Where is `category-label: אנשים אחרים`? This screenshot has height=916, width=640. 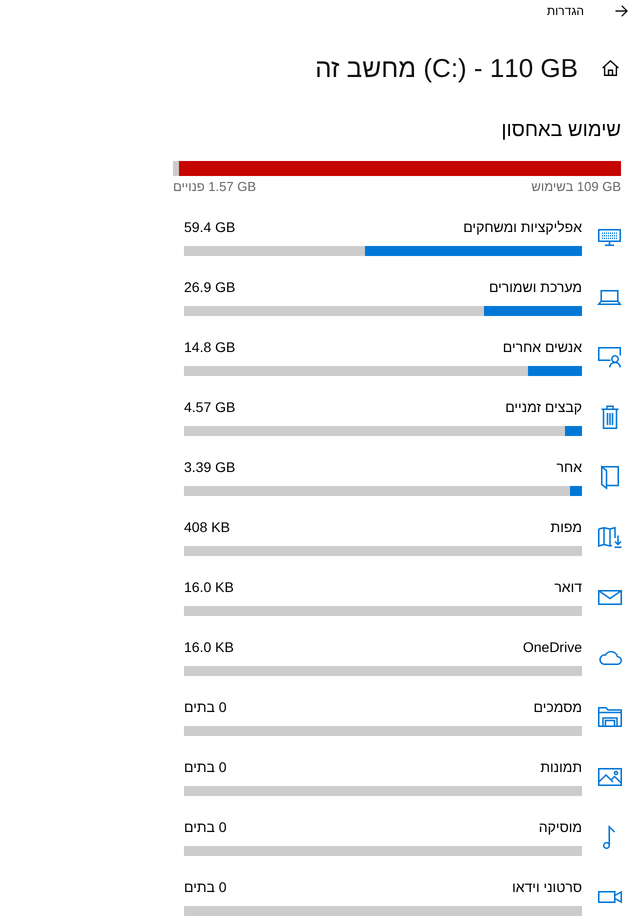 category-label: אנשים אחרים is located at coordinates (542, 347).